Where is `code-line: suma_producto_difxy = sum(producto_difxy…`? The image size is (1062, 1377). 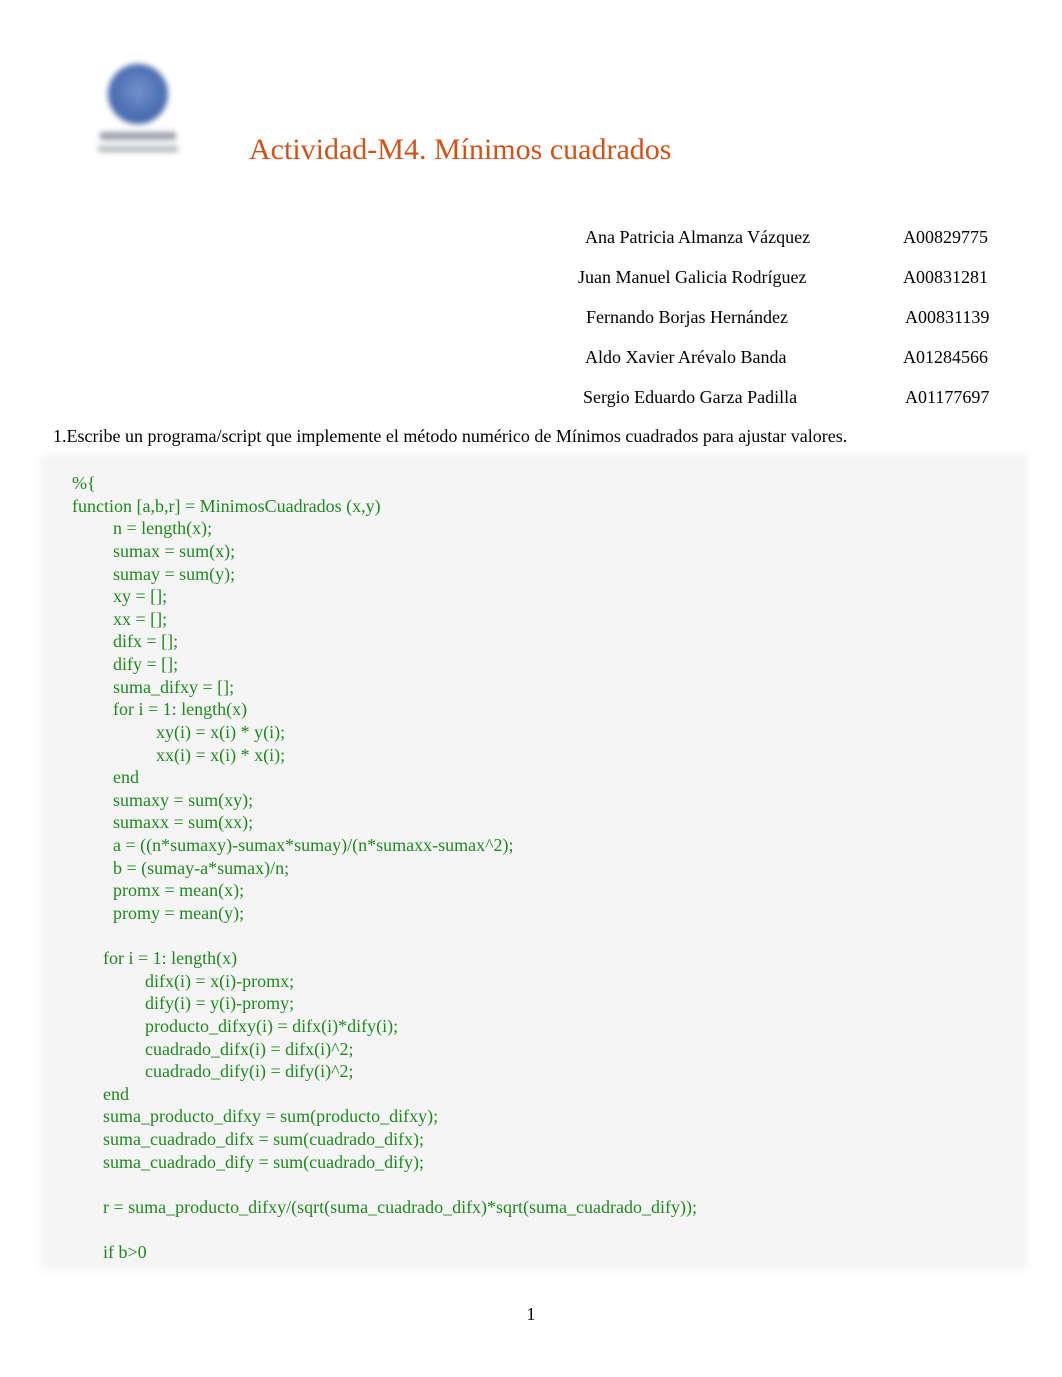 code-line: suma_producto_difxy = sum(producto_difxy… is located at coordinates (271, 1116).